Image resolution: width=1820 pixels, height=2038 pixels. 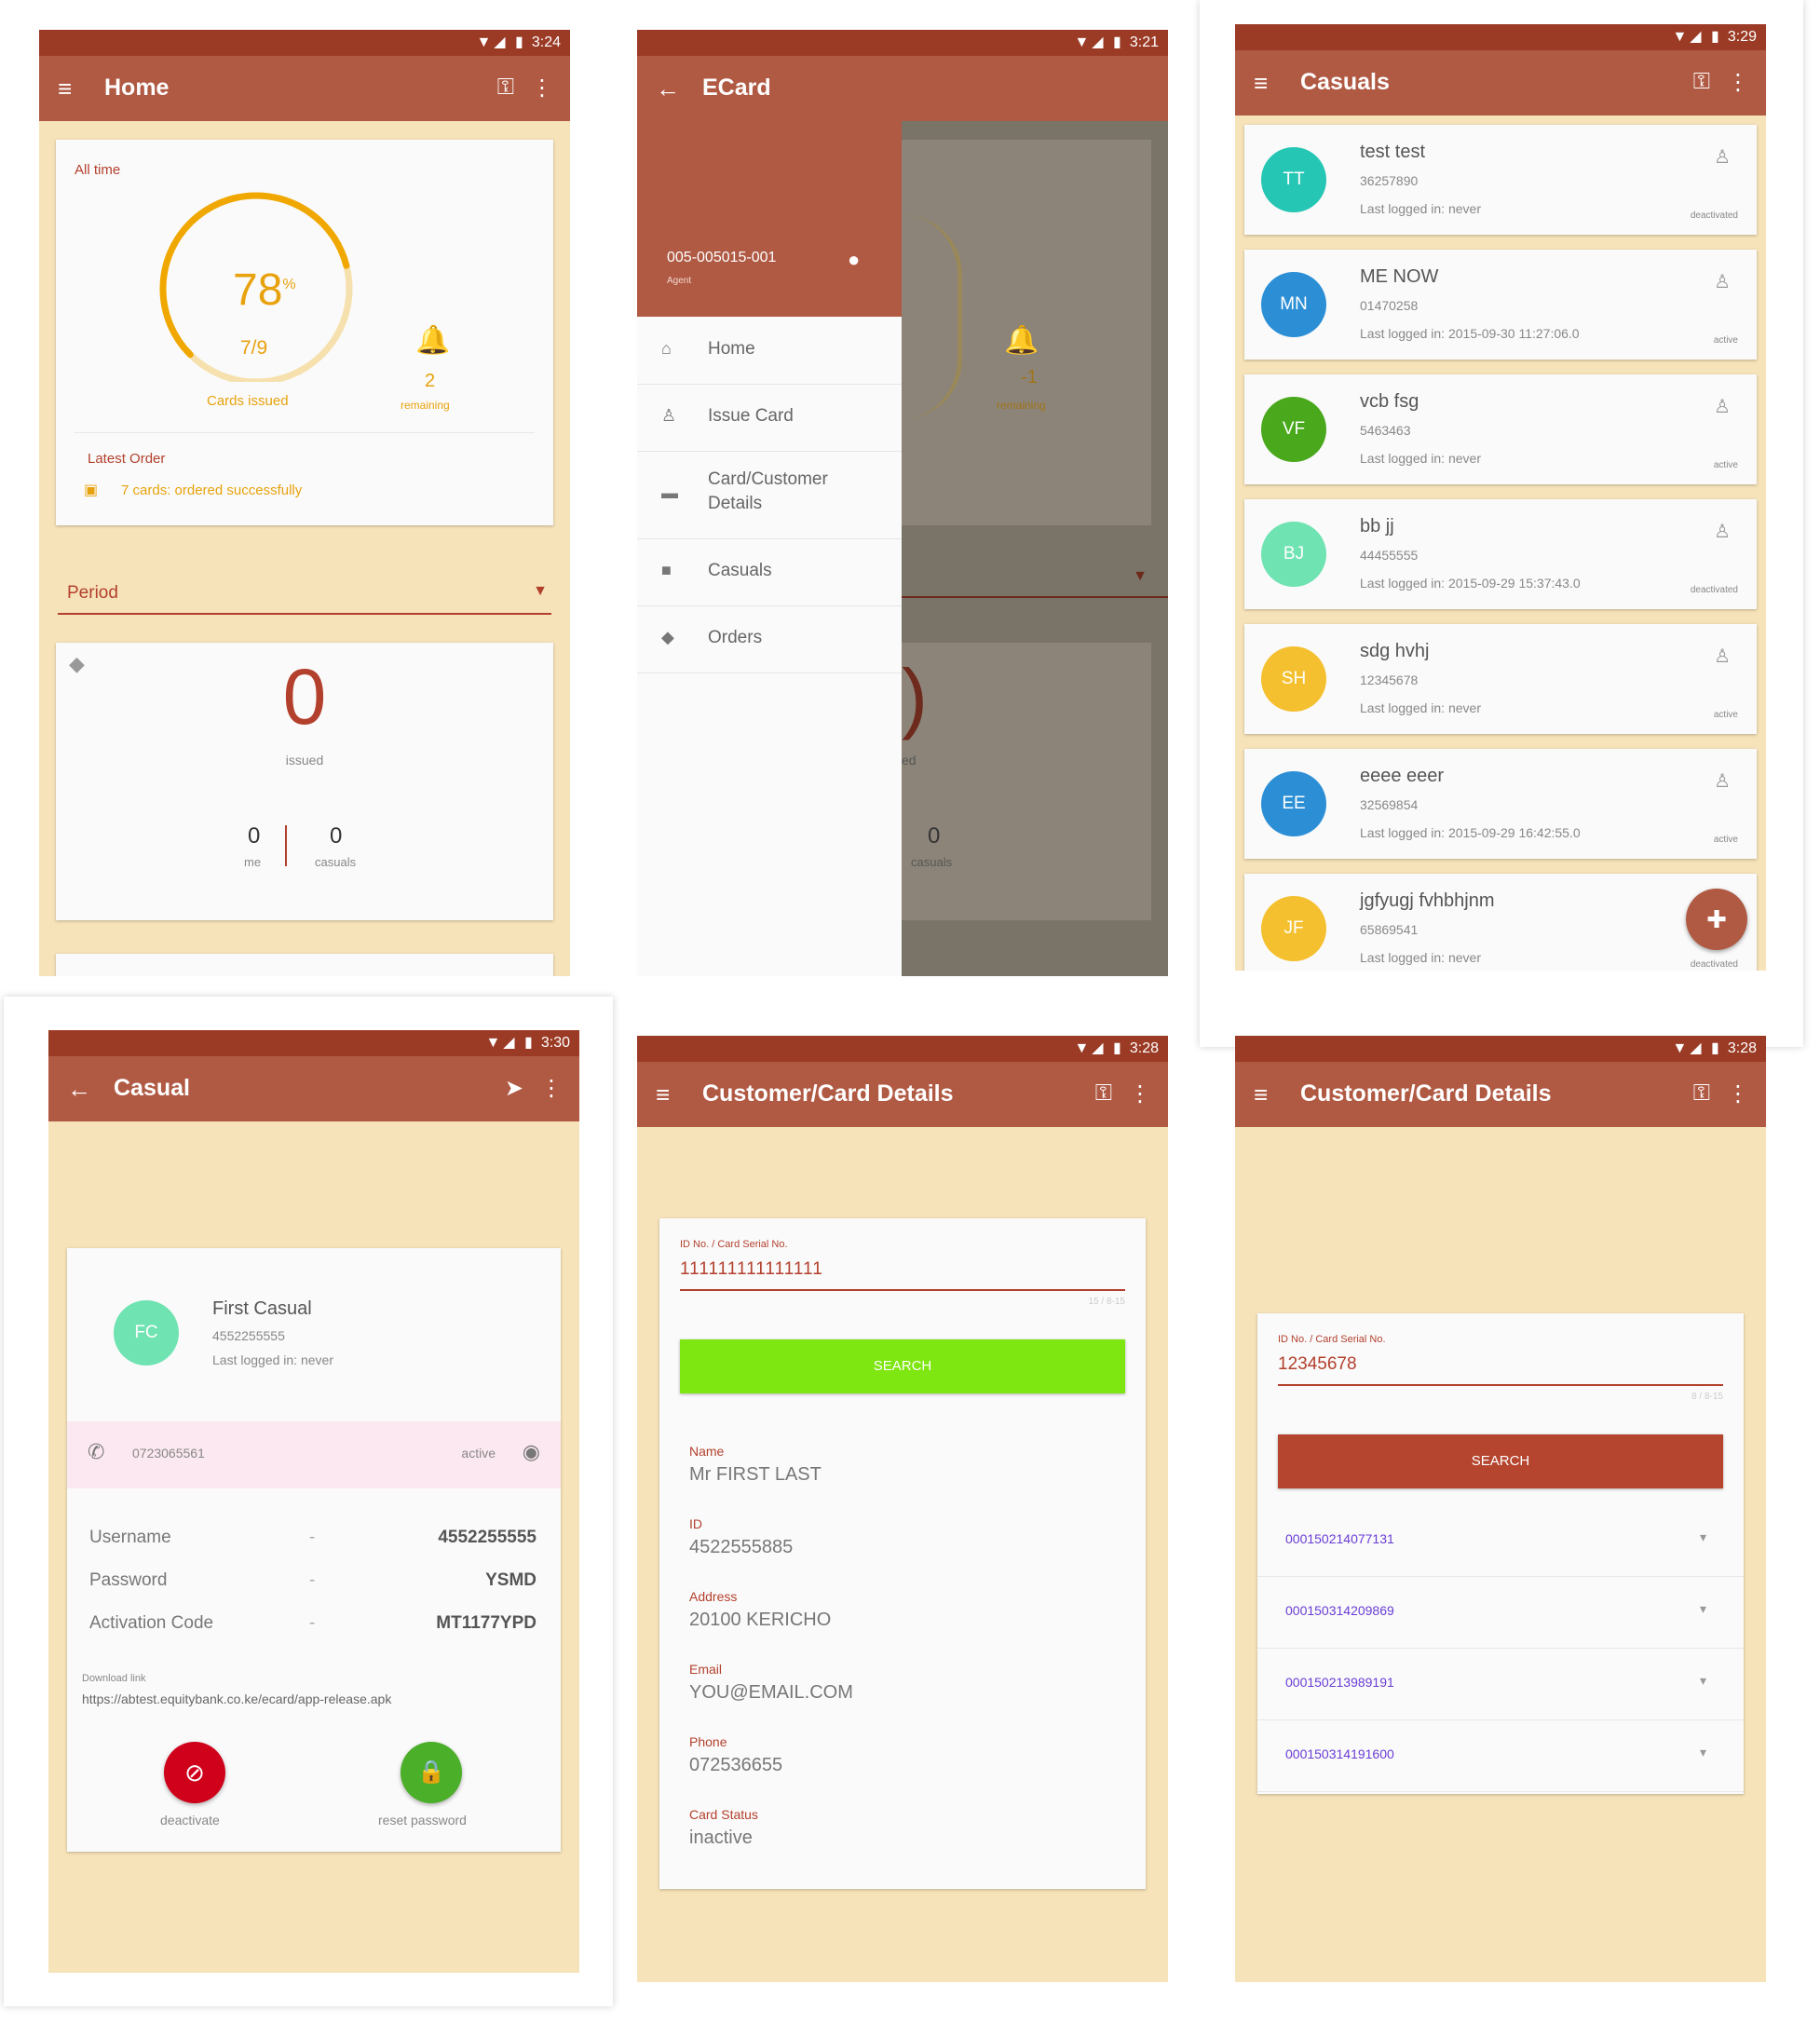 What do you see at coordinates (1035, 548) in the screenshot?
I see `scrim: 🔔 -1 remaining ▼ ) ed 0 casuals` at bounding box center [1035, 548].